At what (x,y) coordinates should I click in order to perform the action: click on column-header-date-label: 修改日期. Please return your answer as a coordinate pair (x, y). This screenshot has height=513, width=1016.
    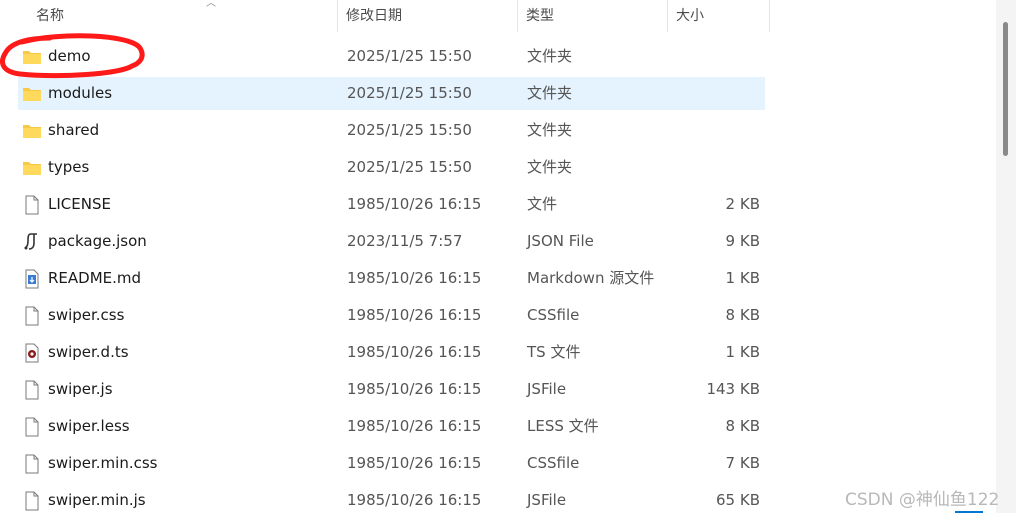
    Looking at the image, I should click on (374, 16).